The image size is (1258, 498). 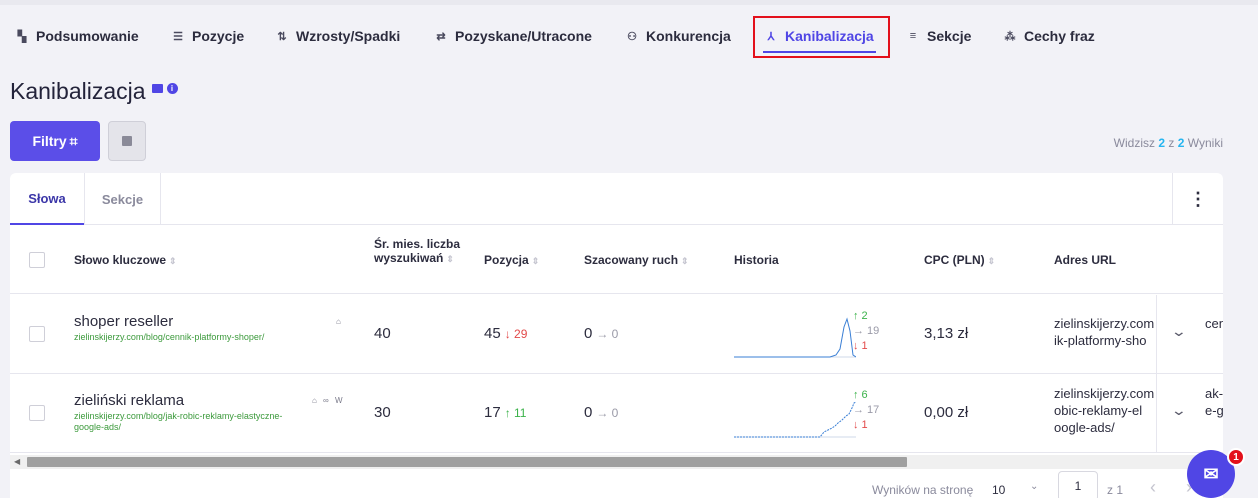 I want to click on expand-cell: ⌄ ak- e-g, so click(x=1189, y=413).